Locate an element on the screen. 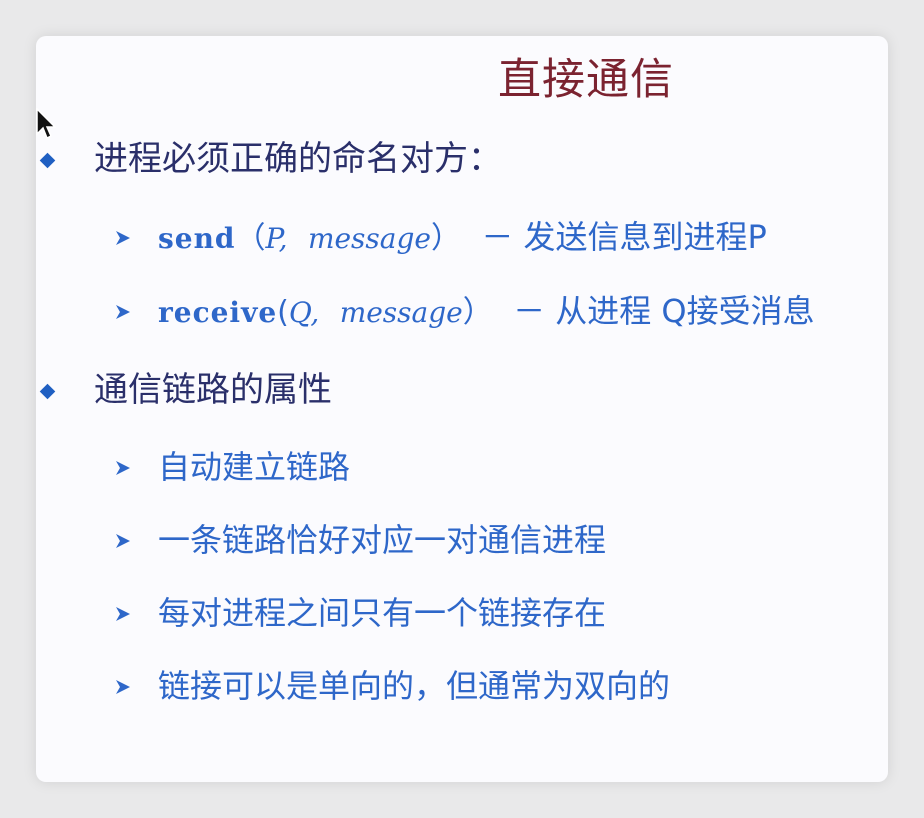 This screenshot has height=818, width=924. send-arg-message: message is located at coordinates (369, 238).